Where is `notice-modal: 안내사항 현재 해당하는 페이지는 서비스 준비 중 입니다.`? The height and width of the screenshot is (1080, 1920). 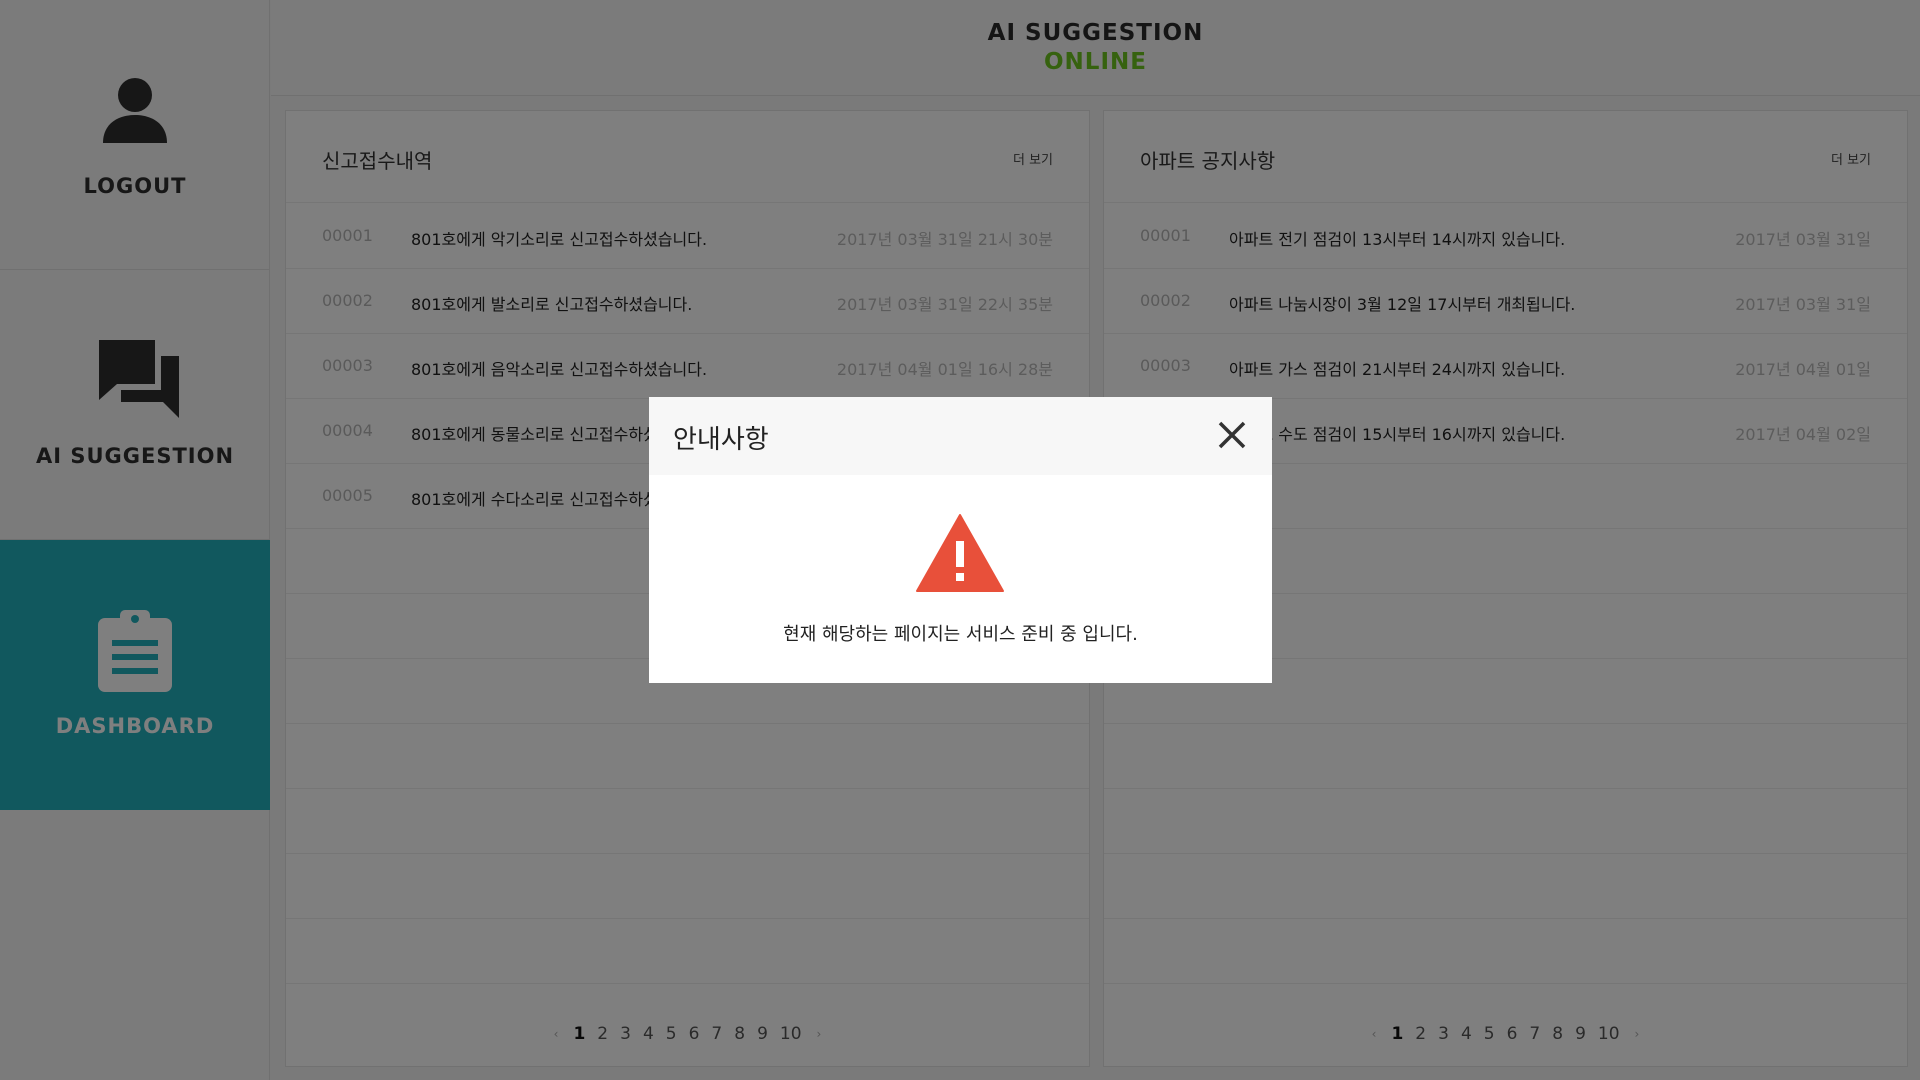
notice-modal: 안내사항 현재 해당하는 페이지는 서비스 준비 중 입니다. is located at coordinates (960, 540).